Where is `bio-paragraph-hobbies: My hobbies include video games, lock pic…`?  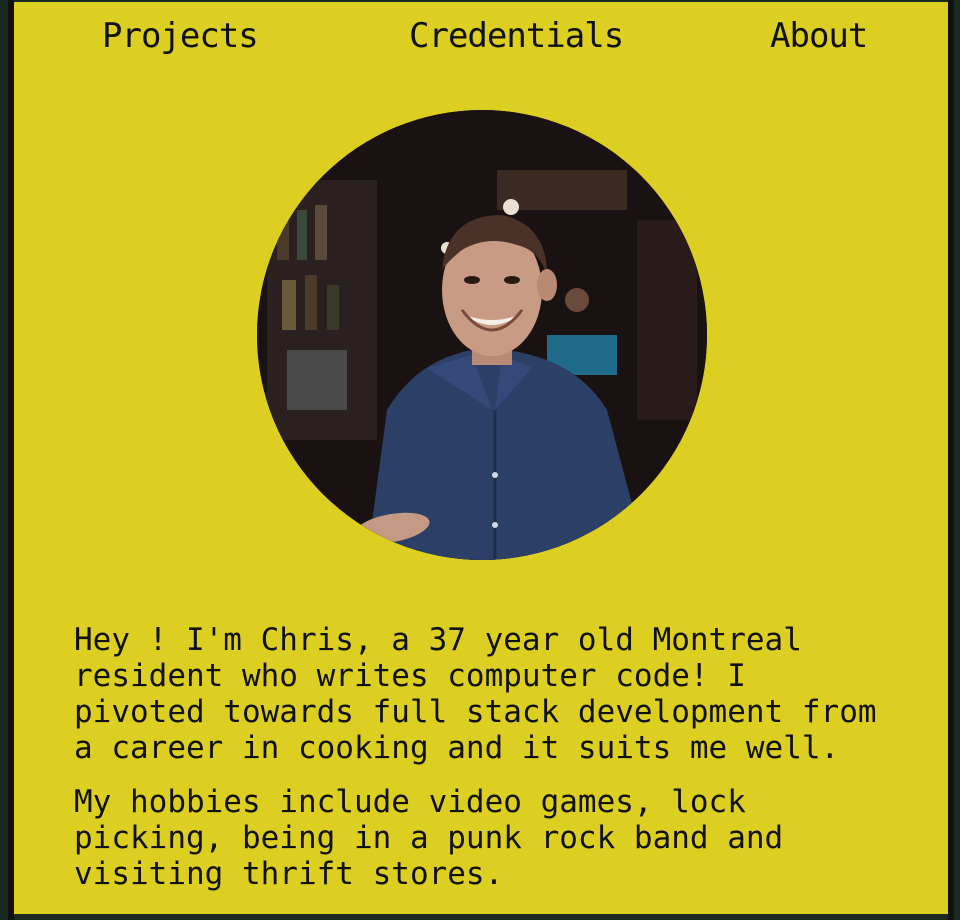
bio-paragraph-hobbies: My hobbies include video games, lock pic… is located at coordinates (429, 838).